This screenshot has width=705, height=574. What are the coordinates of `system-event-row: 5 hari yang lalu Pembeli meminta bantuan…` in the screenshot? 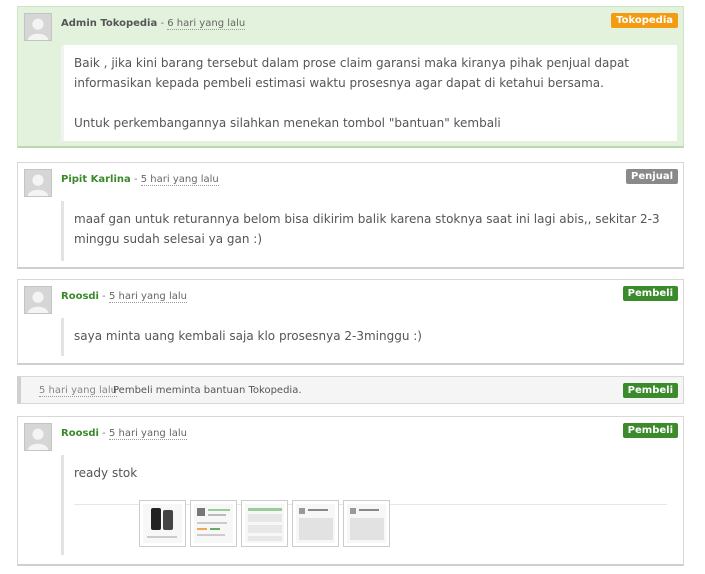 It's located at (350, 390).